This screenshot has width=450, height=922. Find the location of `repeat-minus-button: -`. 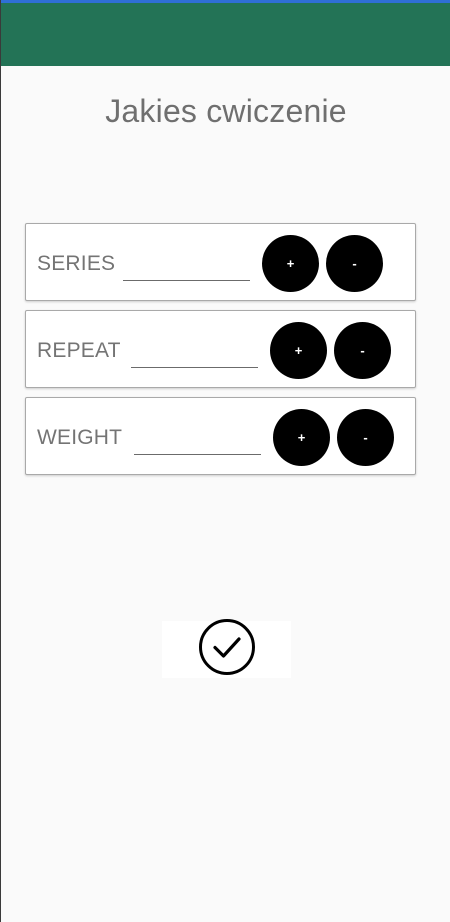

repeat-minus-button: - is located at coordinates (362, 350).